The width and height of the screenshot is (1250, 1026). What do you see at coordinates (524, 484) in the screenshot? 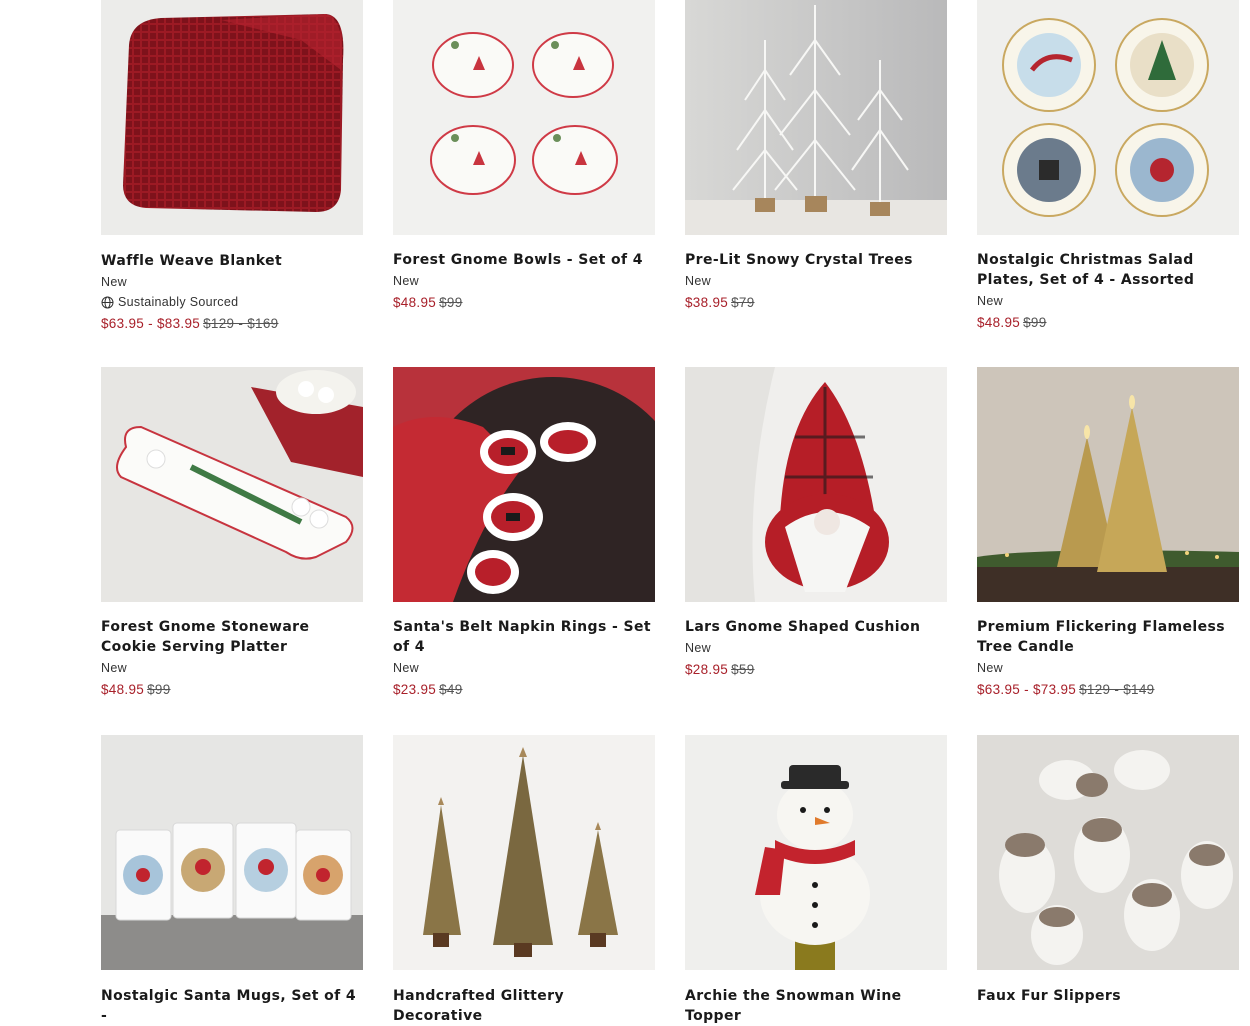
I see `product-image-napkin-rings` at bounding box center [524, 484].